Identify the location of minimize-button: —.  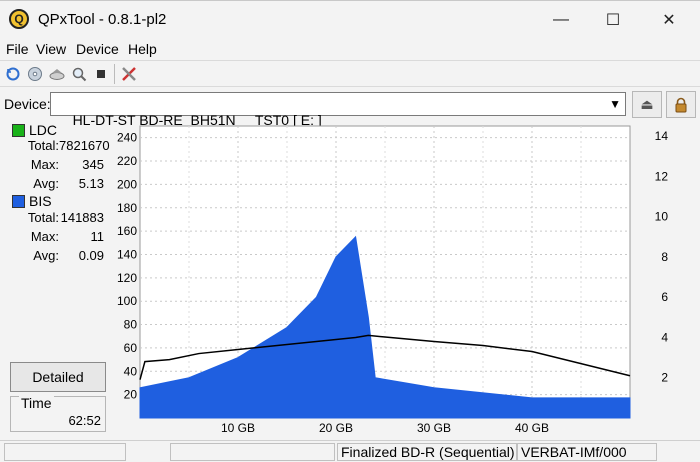
(561, 20).